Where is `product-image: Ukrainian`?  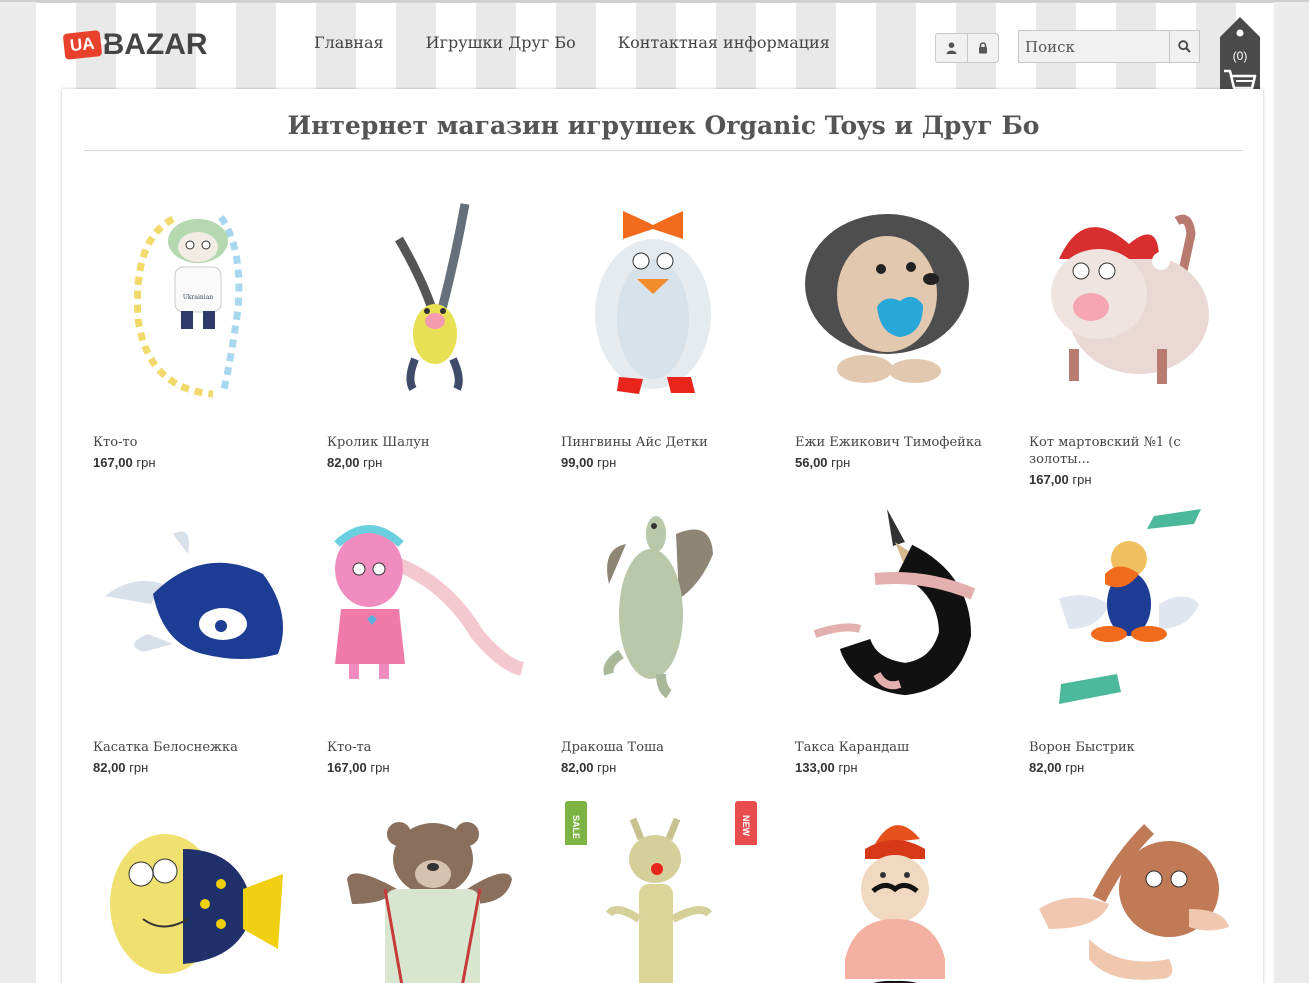
product-image: Ukrainian is located at coordinates (193, 301).